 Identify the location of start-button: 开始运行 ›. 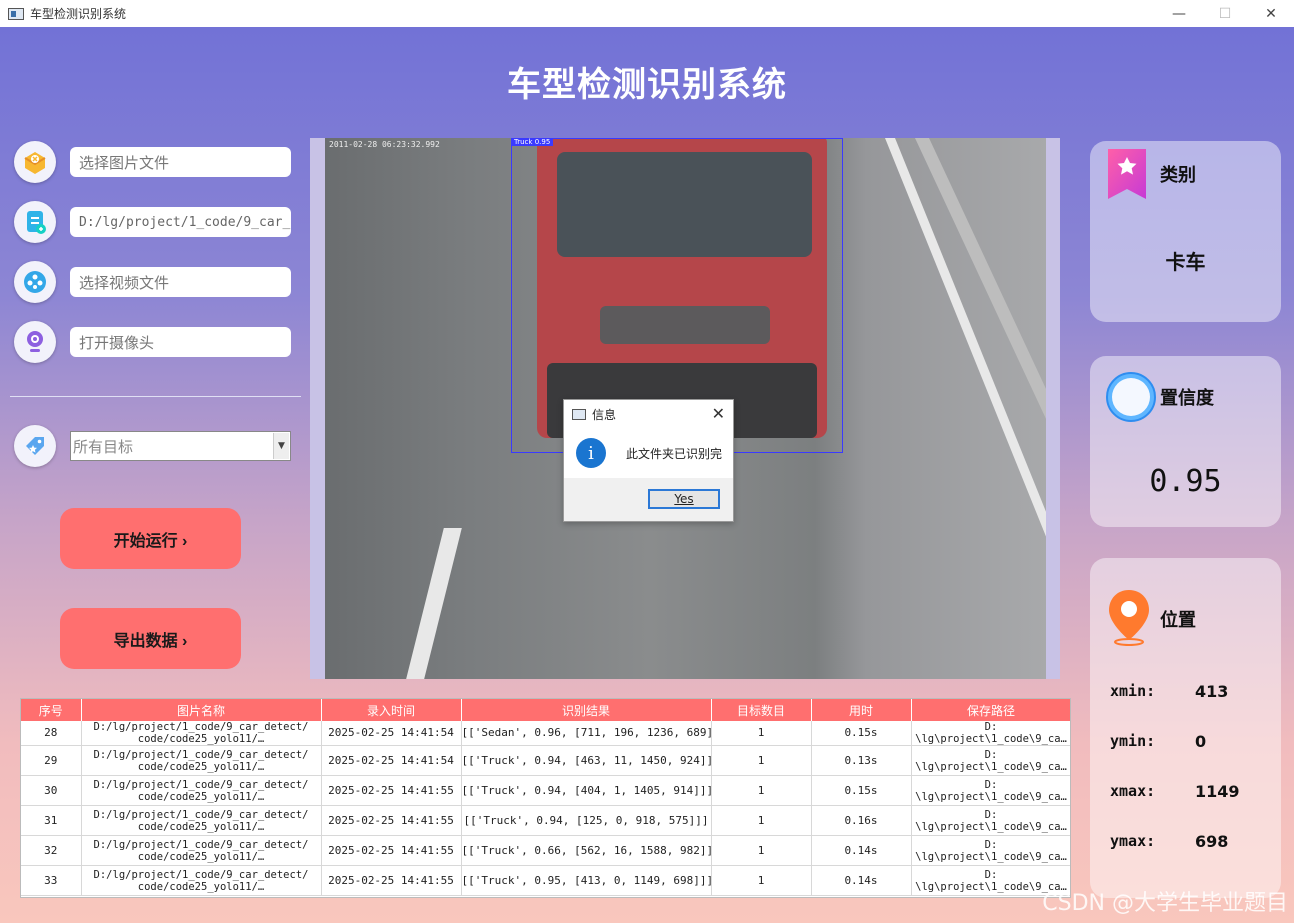
(150, 538).